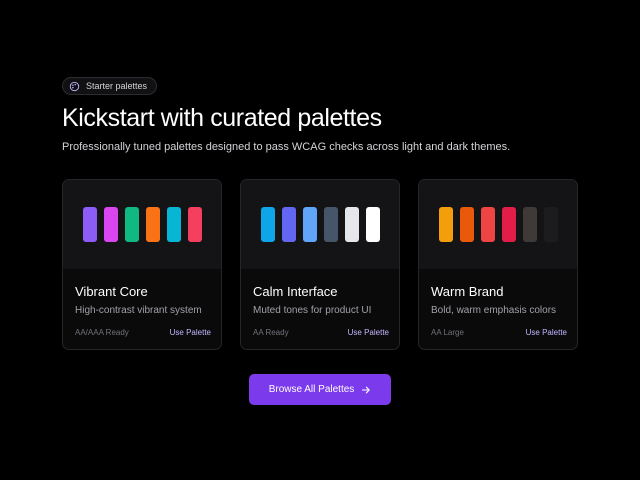  Describe the element at coordinates (222, 118) in the screenshot. I see `page-title: Kickstart with curated palettes` at that location.